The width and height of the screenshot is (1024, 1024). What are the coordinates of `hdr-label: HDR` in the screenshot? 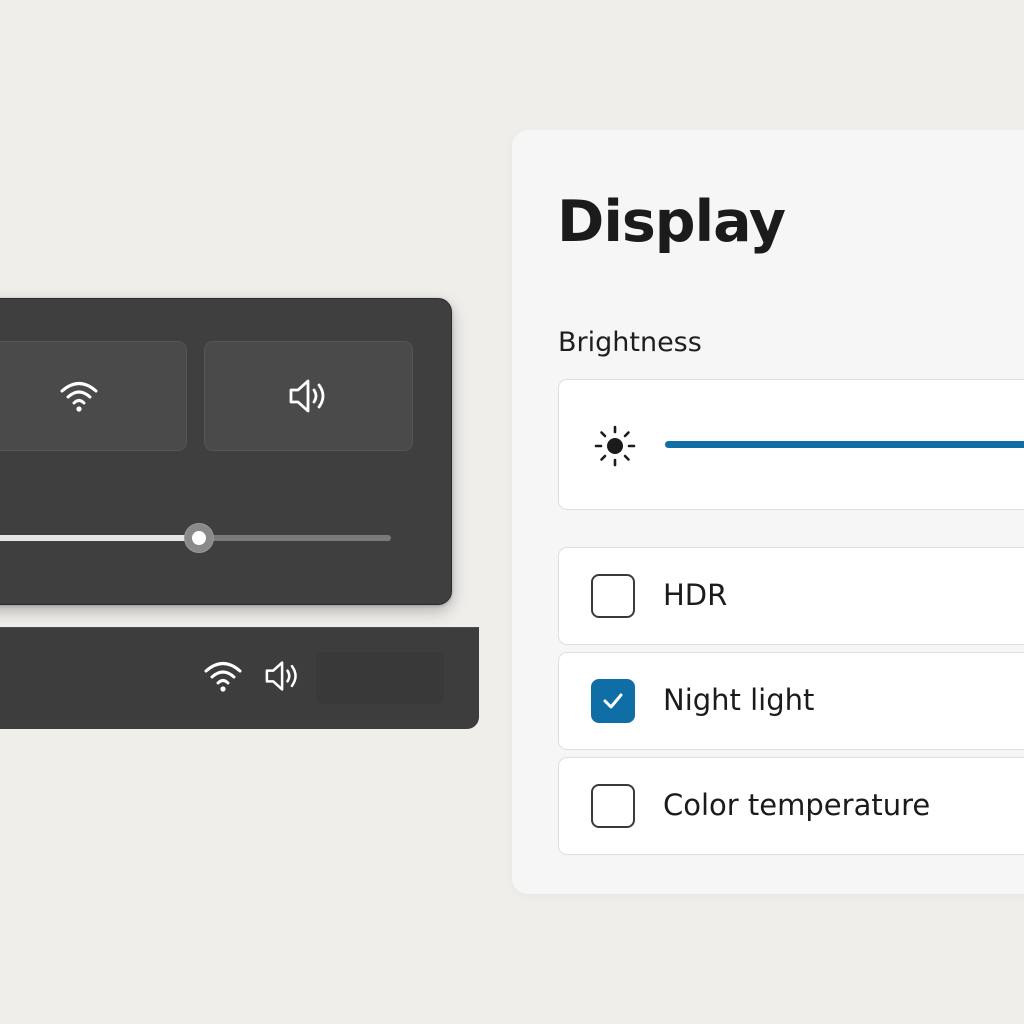 It's located at (695, 595).